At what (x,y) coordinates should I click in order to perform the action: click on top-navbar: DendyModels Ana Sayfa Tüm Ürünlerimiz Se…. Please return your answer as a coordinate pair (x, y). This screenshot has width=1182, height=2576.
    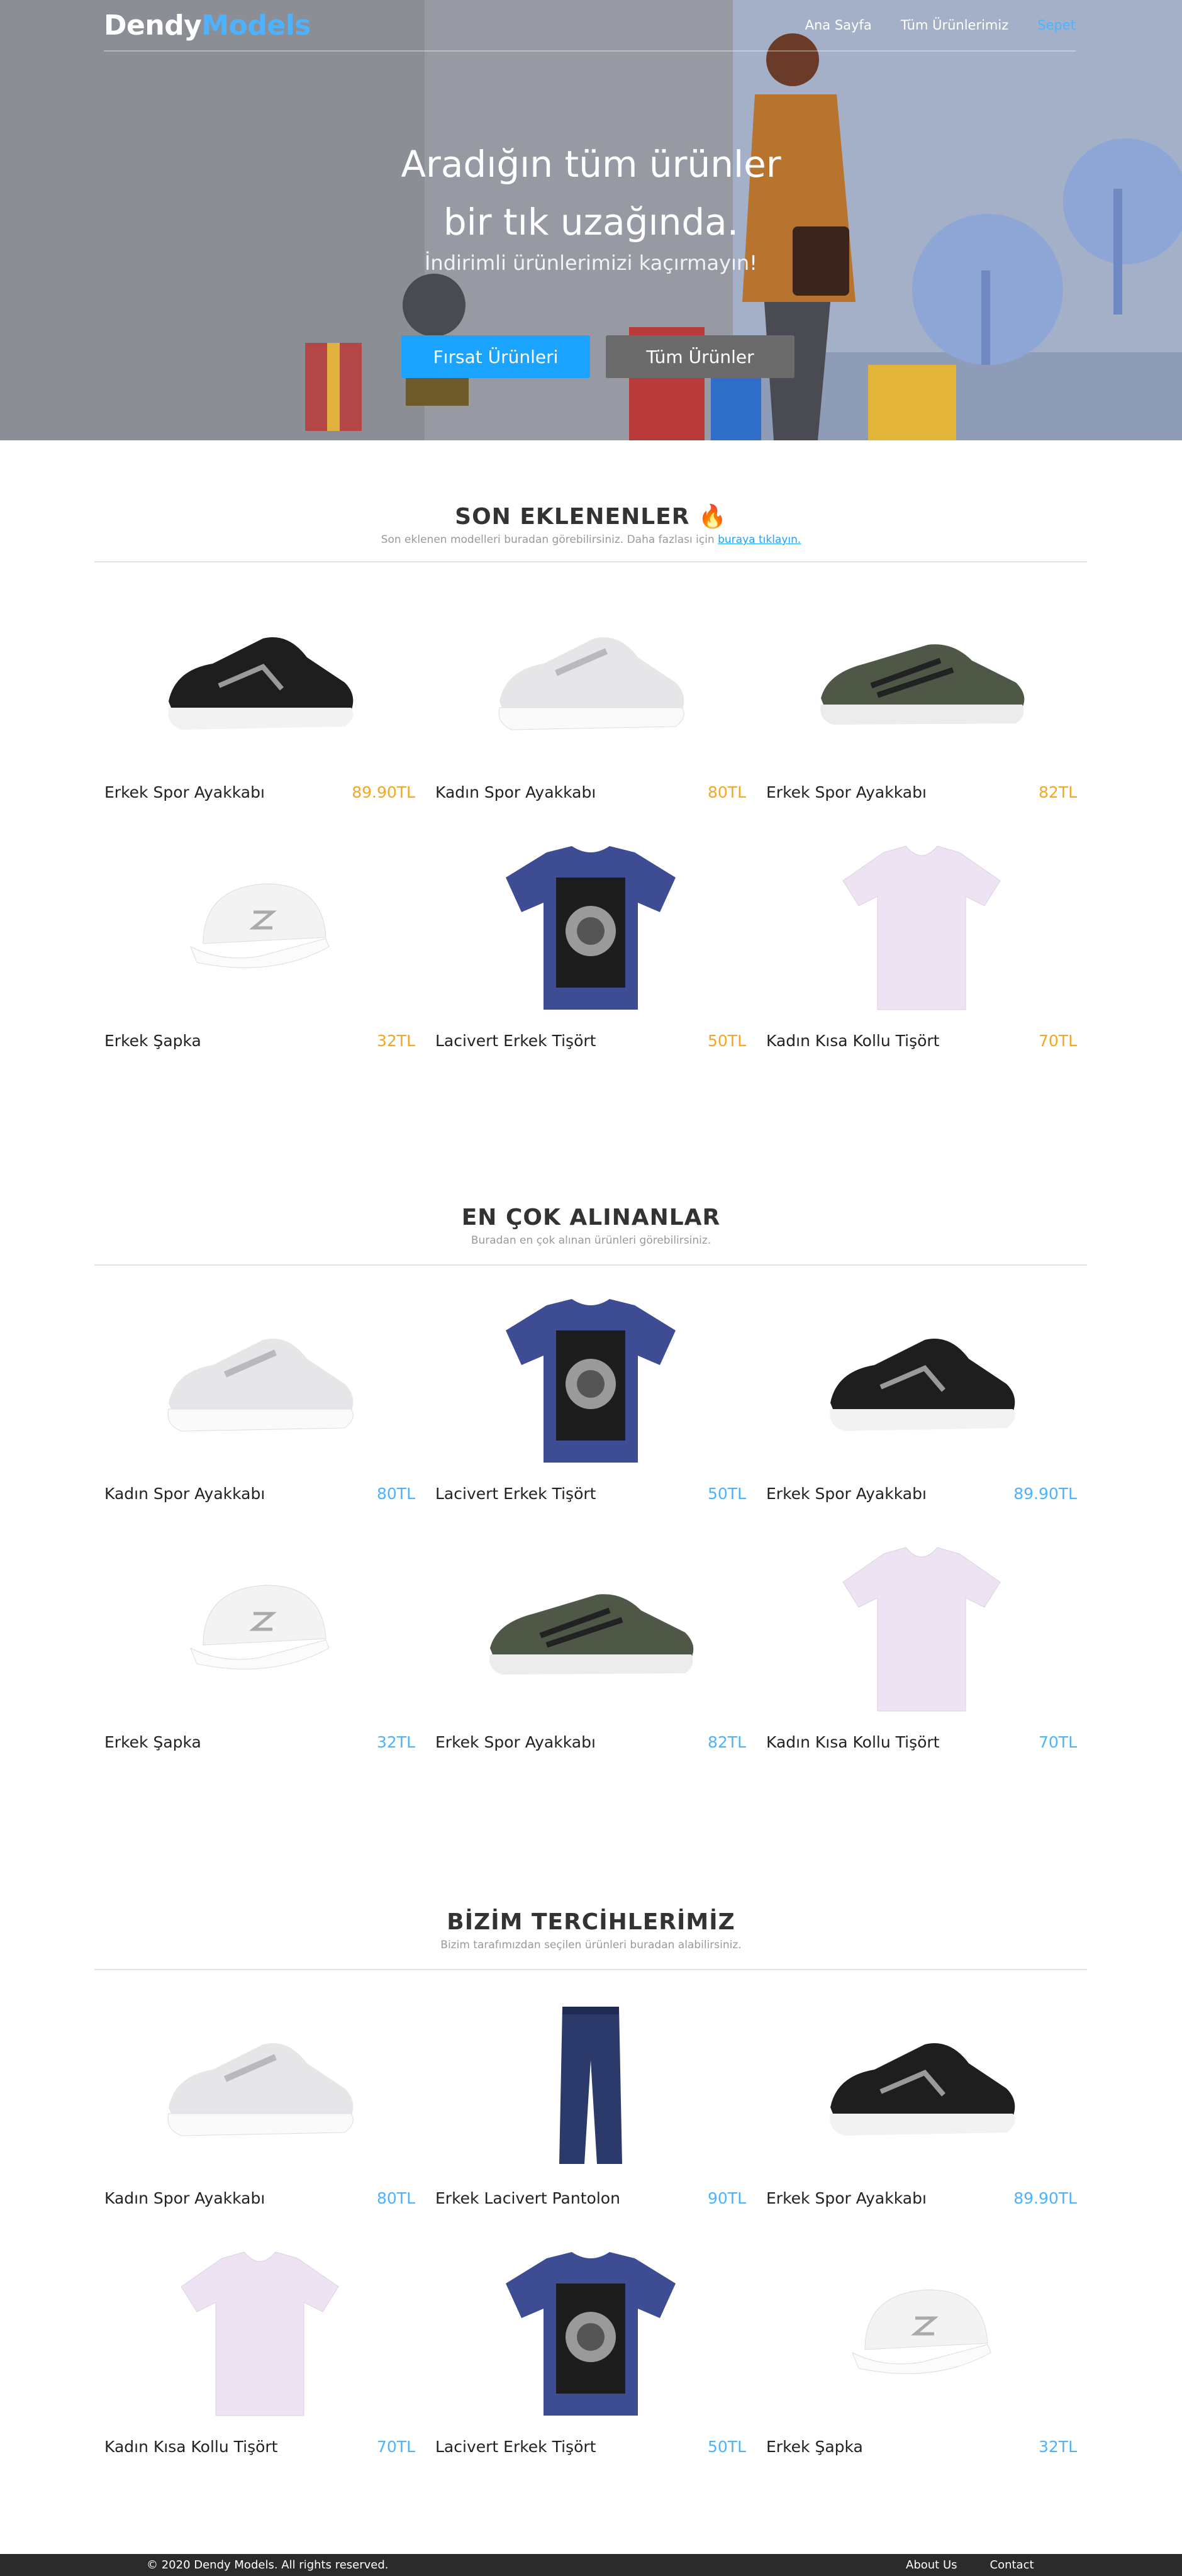
    Looking at the image, I should click on (590, 26).